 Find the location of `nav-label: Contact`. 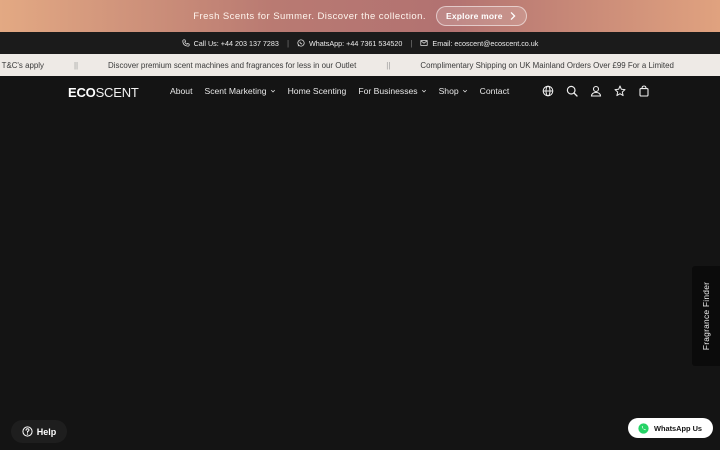

nav-label: Contact is located at coordinates (494, 91).